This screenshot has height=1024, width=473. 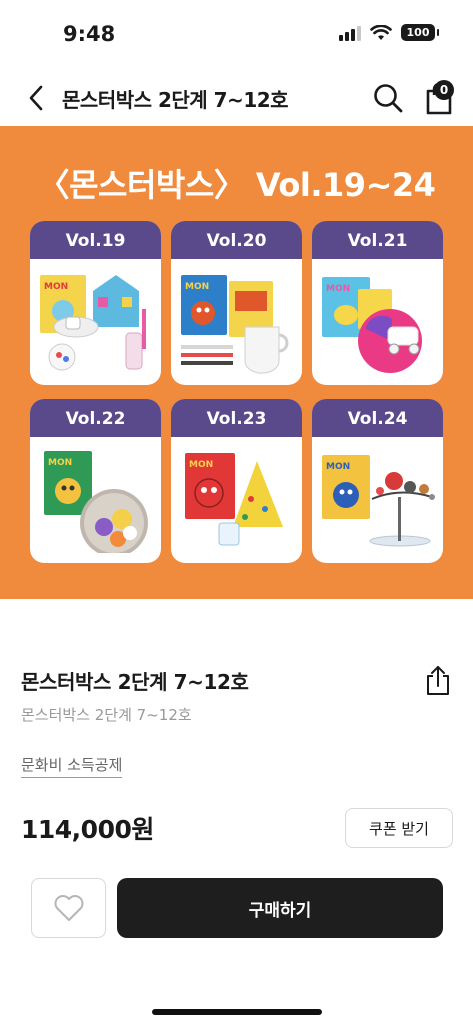 I want to click on vol24-kit-image: MON, so click(x=378, y=501).